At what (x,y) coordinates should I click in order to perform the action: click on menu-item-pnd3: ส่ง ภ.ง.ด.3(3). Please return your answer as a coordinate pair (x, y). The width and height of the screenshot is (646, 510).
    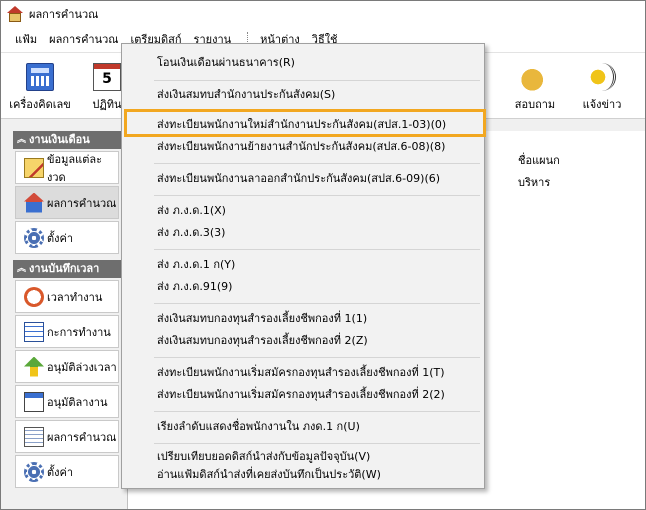
    Looking at the image, I should click on (303, 233).